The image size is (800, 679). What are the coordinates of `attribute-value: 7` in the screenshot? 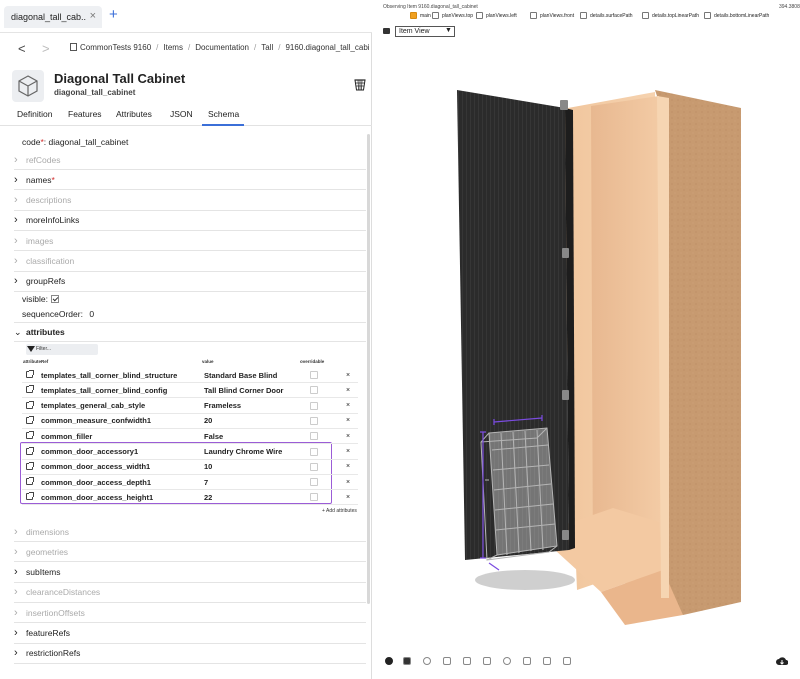 It's located at (206, 482).